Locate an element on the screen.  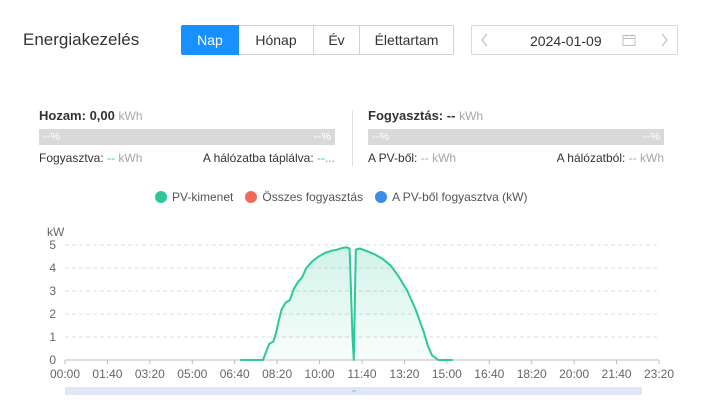
legend-item-total: Összes fogyasztás is located at coordinates (304, 197).